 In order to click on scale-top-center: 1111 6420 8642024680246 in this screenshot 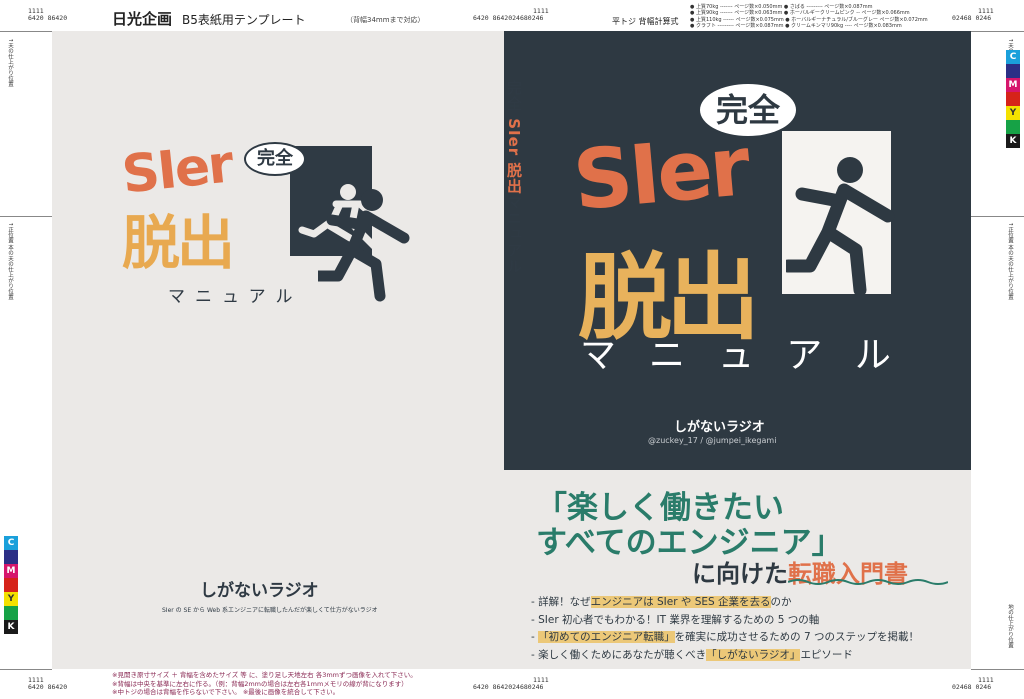, I will do `click(511, 14)`.